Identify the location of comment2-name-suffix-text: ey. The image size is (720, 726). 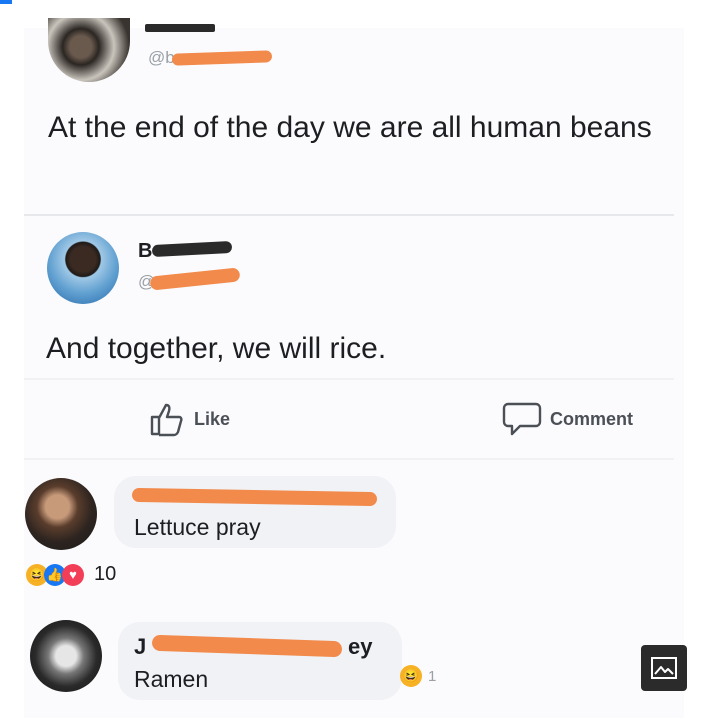
(360, 646).